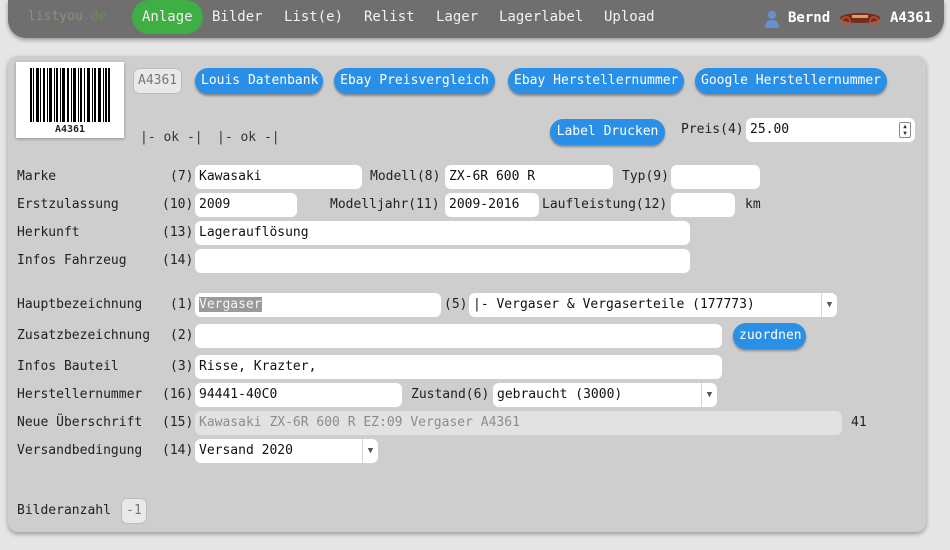 This screenshot has height=550, width=950. What do you see at coordinates (182, 335) in the screenshot?
I see `zusatzbezeichnung-num: (2)` at bounding box center [182, 335].